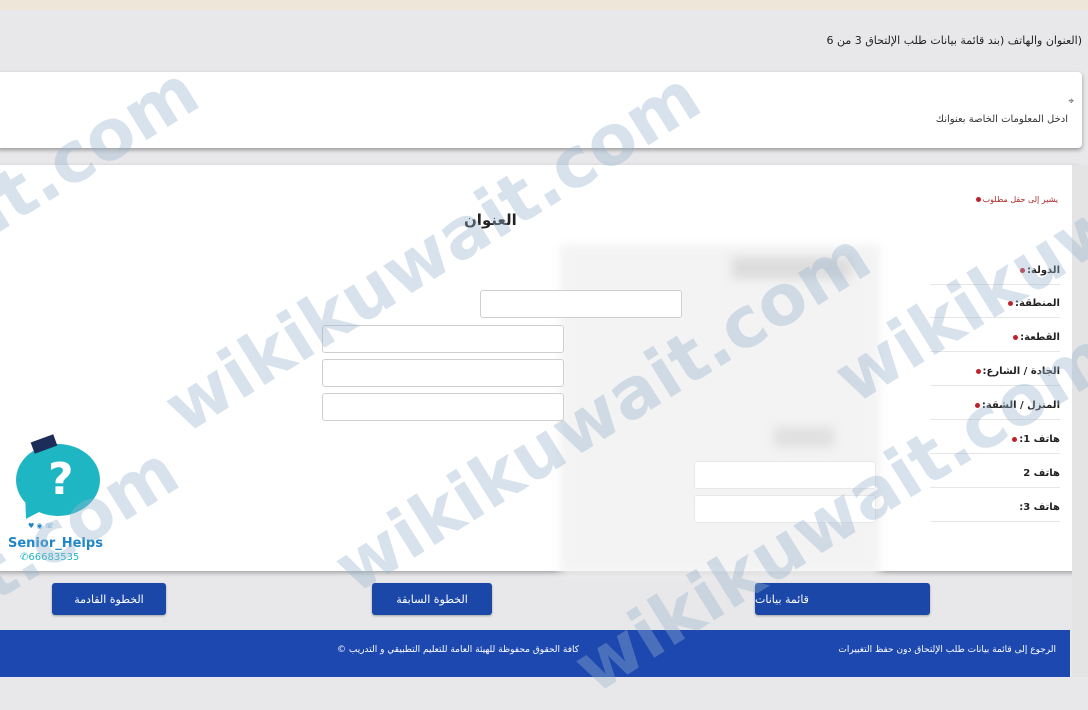 The width and height of the screenshot is (1088, 710). I want to click on block-input, so click(443, 339).